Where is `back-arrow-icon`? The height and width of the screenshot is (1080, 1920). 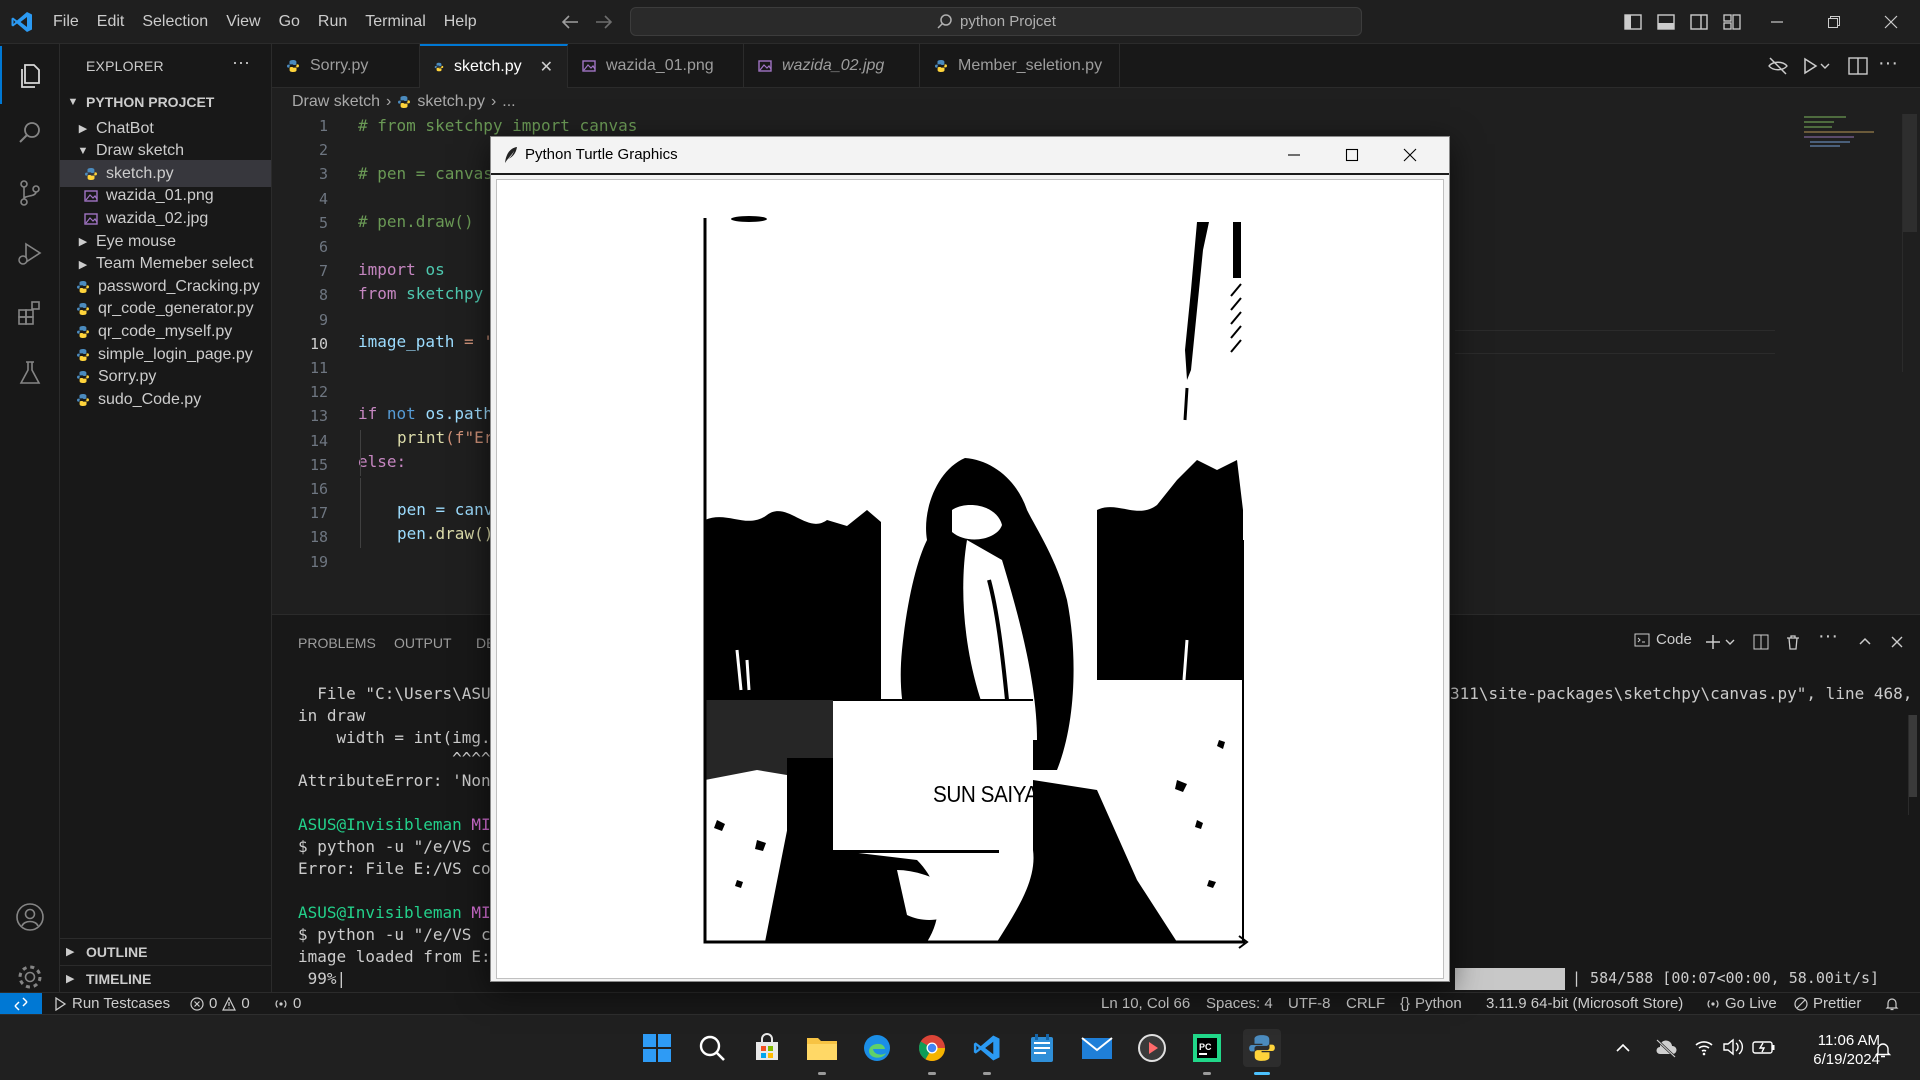 back-arrow-icon is located at coordinates (570, 22).